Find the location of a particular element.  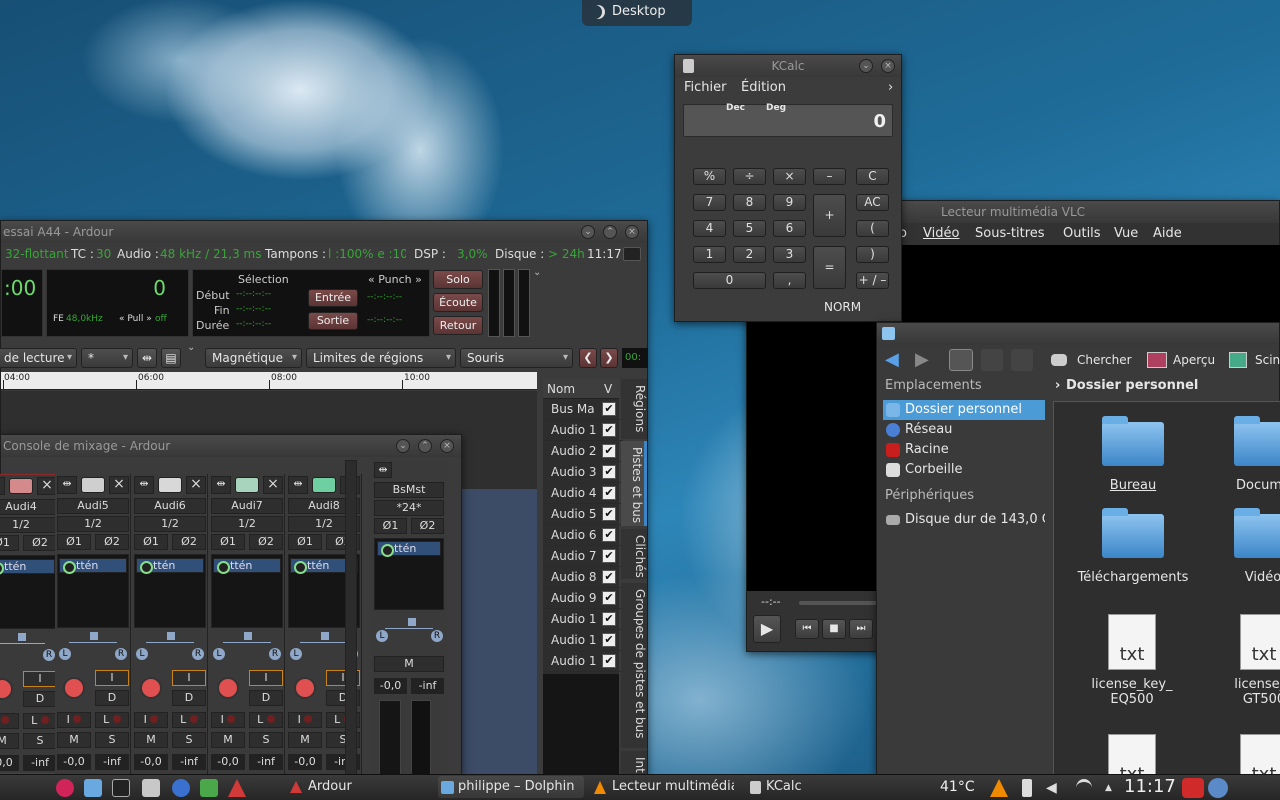

strip-phase2-button: Ø2 is located at coordinates (189, 542).